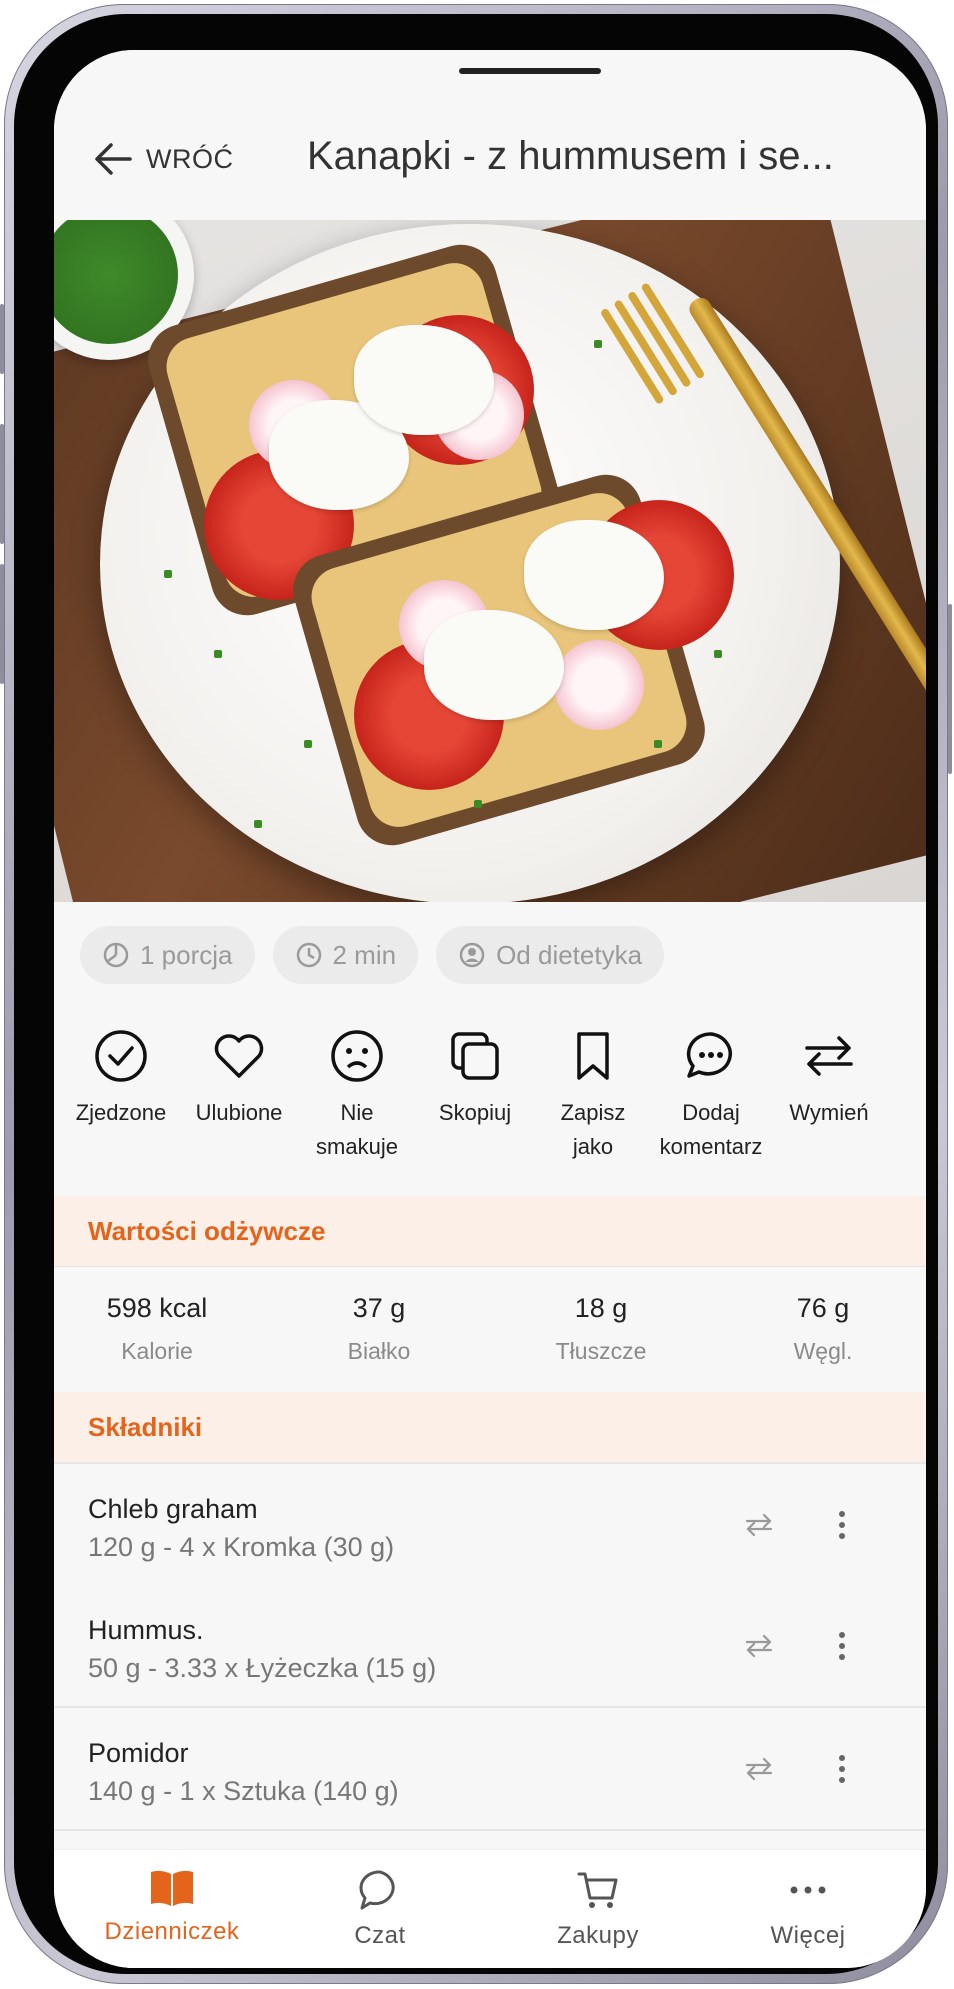 The image size is (954, 1989). Describe the element at coordinates (113, 159) in the screenshot. I see `arrow-left-icon` at that location.